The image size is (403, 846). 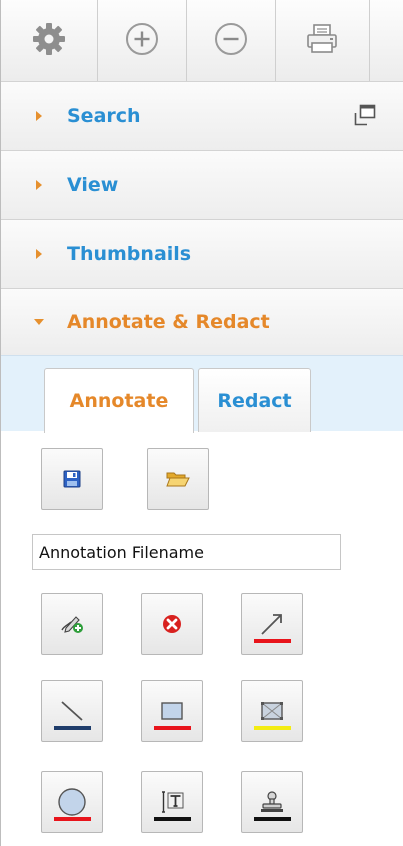 I want to click on gear-icon, so click(x=49, y=41).